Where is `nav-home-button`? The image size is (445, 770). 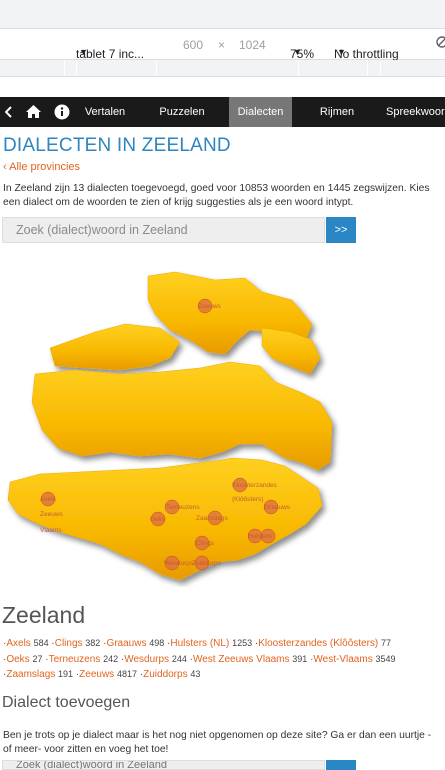
nav-home-button is located at coordinates (33, 112).